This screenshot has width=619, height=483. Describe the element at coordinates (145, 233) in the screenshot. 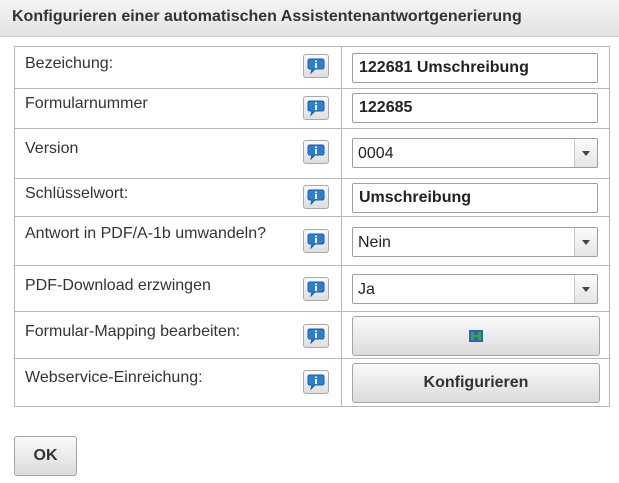

I see `row-label: Antwort in PDF/A-1b umwandeln?` at that location.